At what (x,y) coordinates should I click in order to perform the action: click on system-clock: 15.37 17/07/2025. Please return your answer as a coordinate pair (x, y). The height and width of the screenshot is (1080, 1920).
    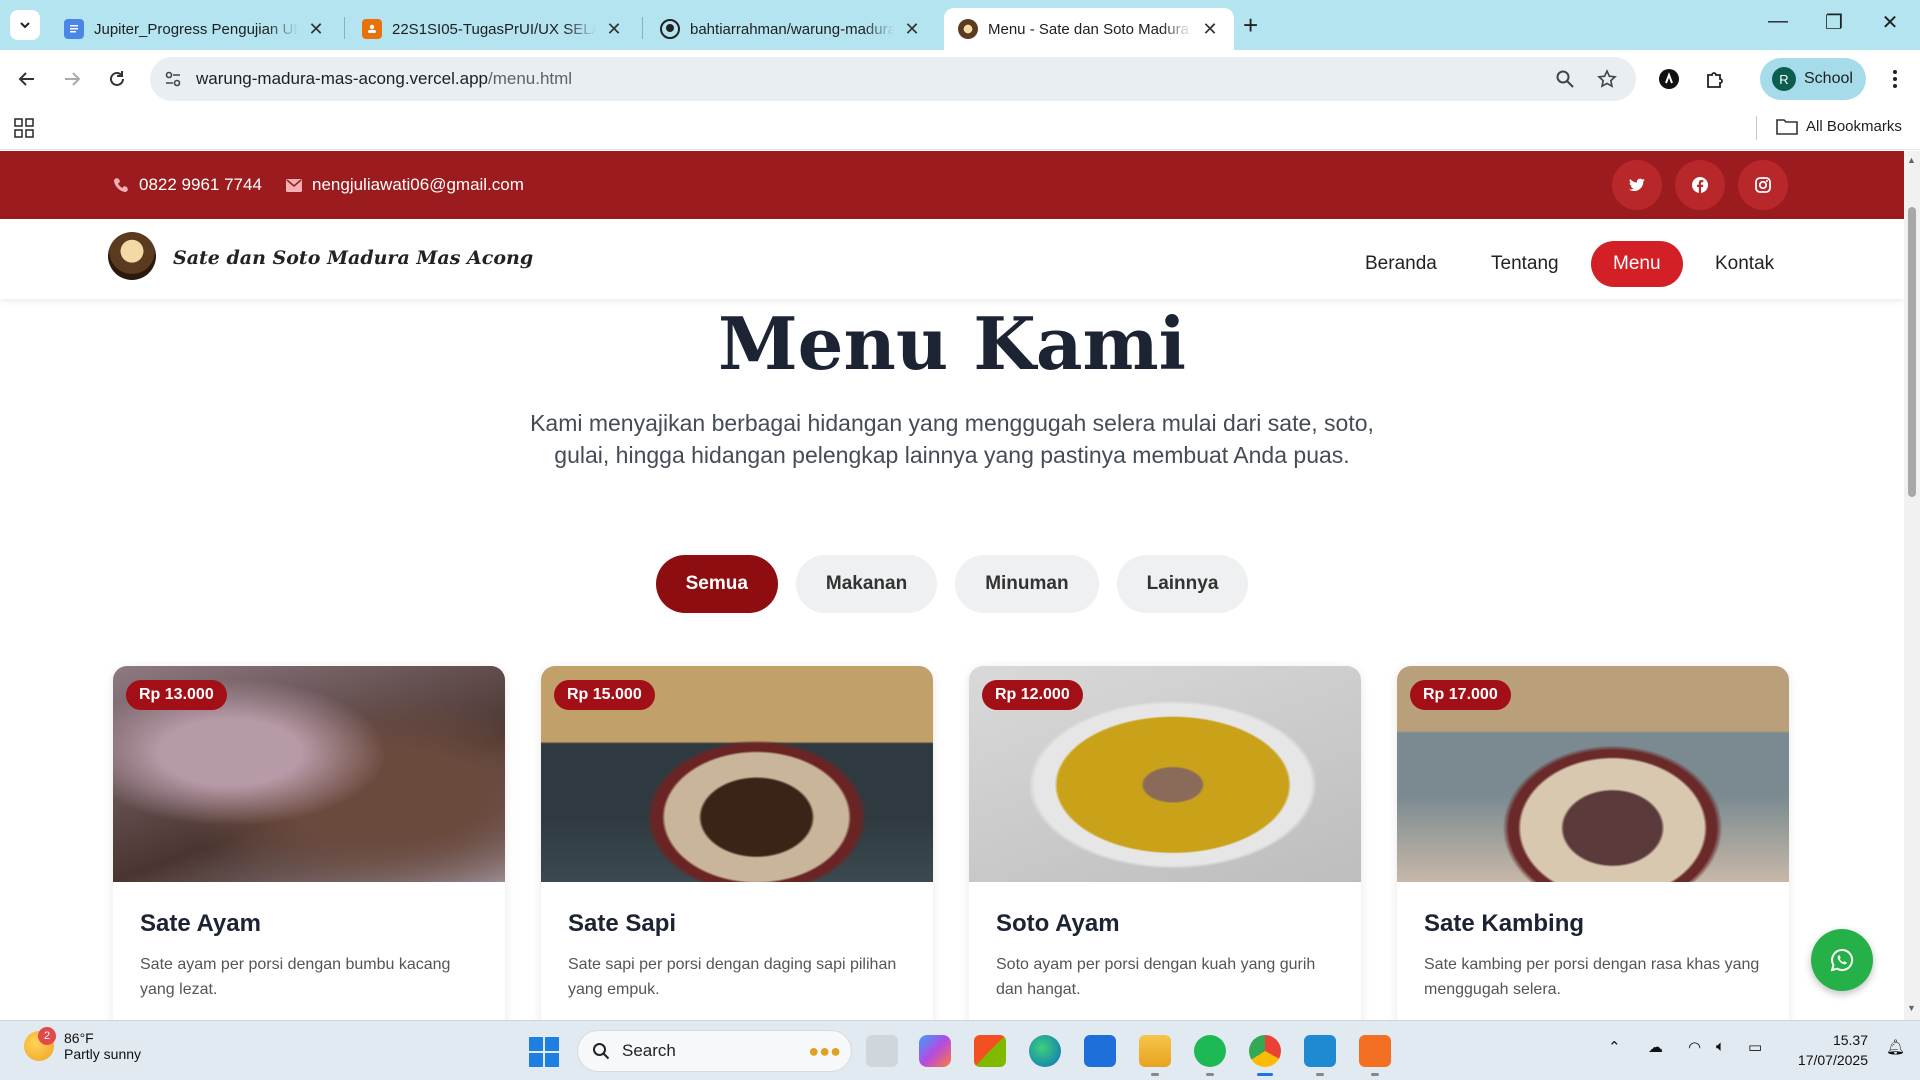
    Looking at the image, I should click on (1828, 1050).